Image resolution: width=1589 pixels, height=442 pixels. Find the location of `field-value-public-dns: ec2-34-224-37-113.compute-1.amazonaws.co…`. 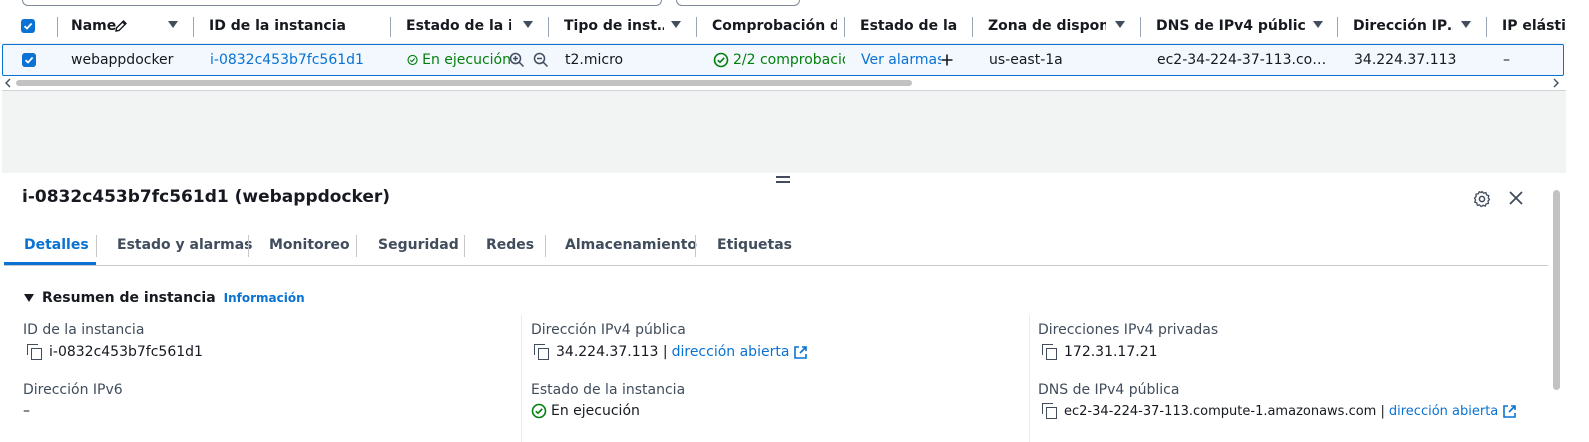

field-value-public-dns: ec2-34-224-37-113.compute-1.amazonaws.co… is located at coordinates (1279, 411).